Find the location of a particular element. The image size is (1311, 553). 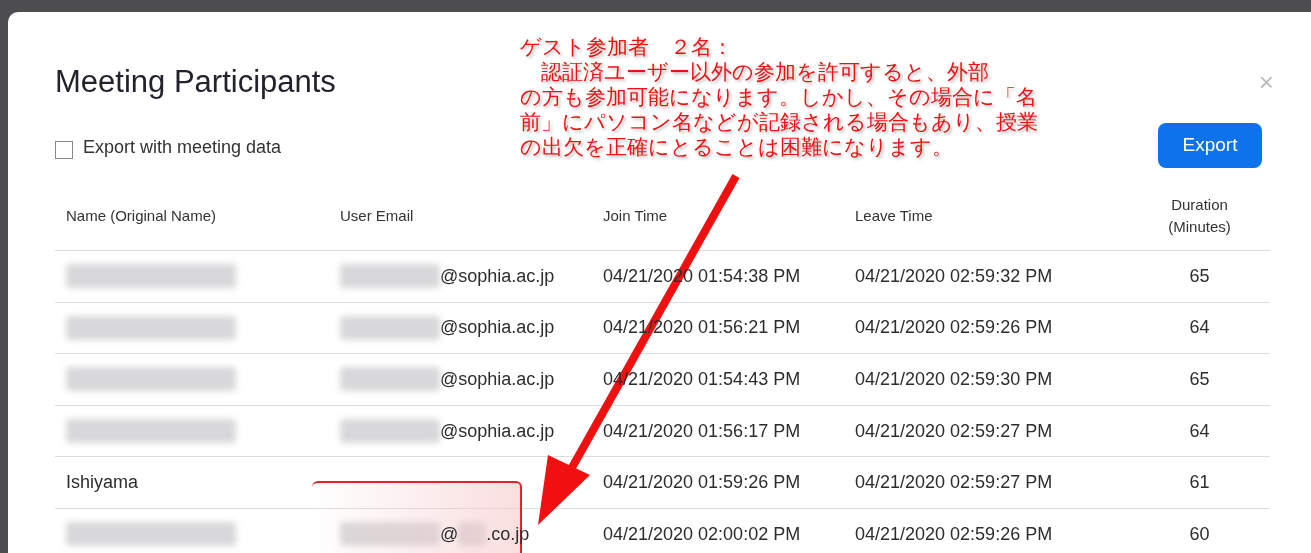

join-time: 04/21/2020 01:56:17 PM is located at coordinates (702, 431).